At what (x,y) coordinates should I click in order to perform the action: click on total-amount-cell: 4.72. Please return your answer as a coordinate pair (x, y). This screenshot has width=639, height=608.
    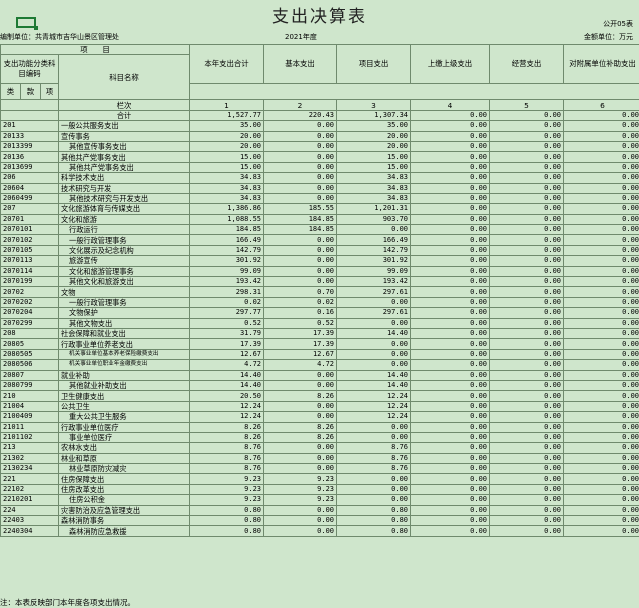
    Looking at the image, I should click on (227, 365).